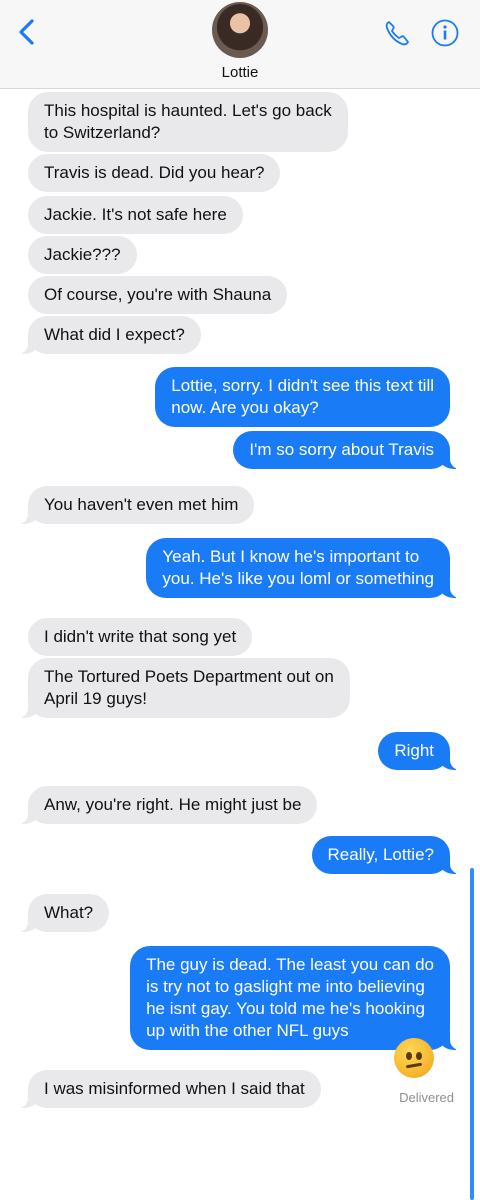  Describe the element at coordinates (82, 255) in the screenshot. I see `message-incoming: Jackie???` at that location.